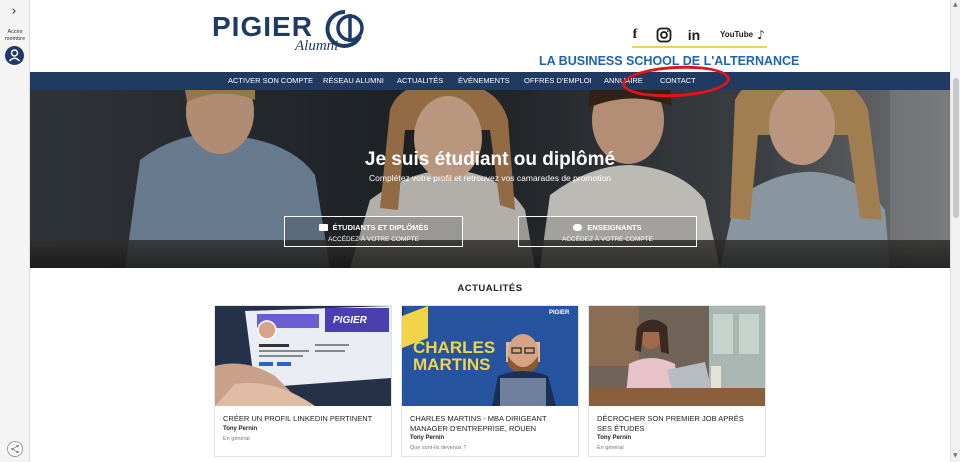 This screenshot has height=462, width=960. I want to click on logo-mark-icon, so click(344, 28).